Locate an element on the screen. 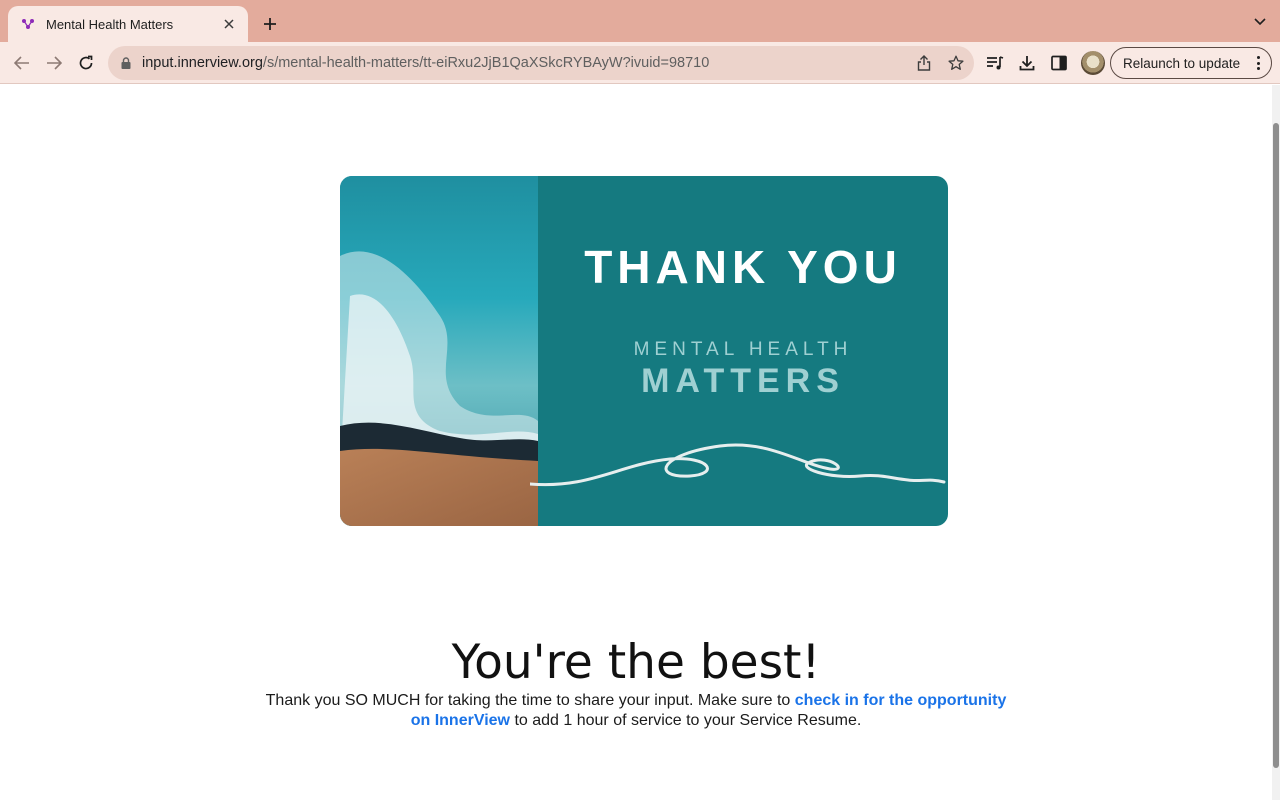 Image resolution: width=1280 pixels, height=800 pixels. media-queue-icon is located at coordinates (995, 63).